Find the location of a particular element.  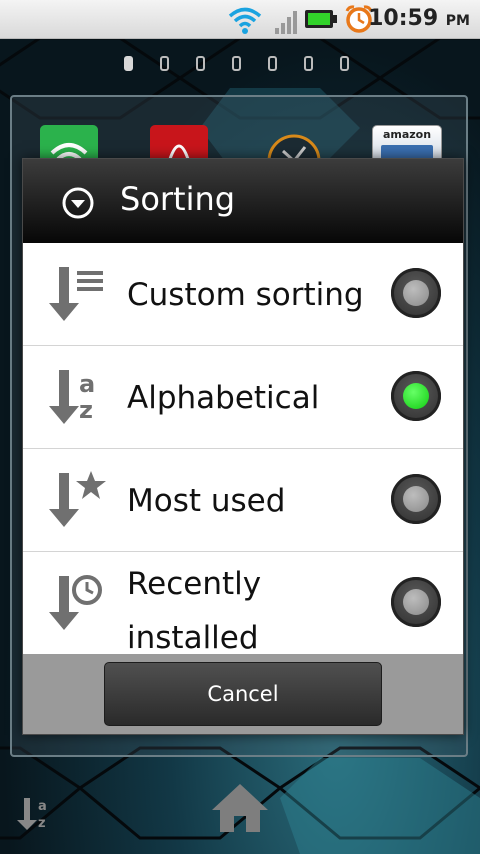

dialog-footer: Cancel is located at coordinates (243, 694).